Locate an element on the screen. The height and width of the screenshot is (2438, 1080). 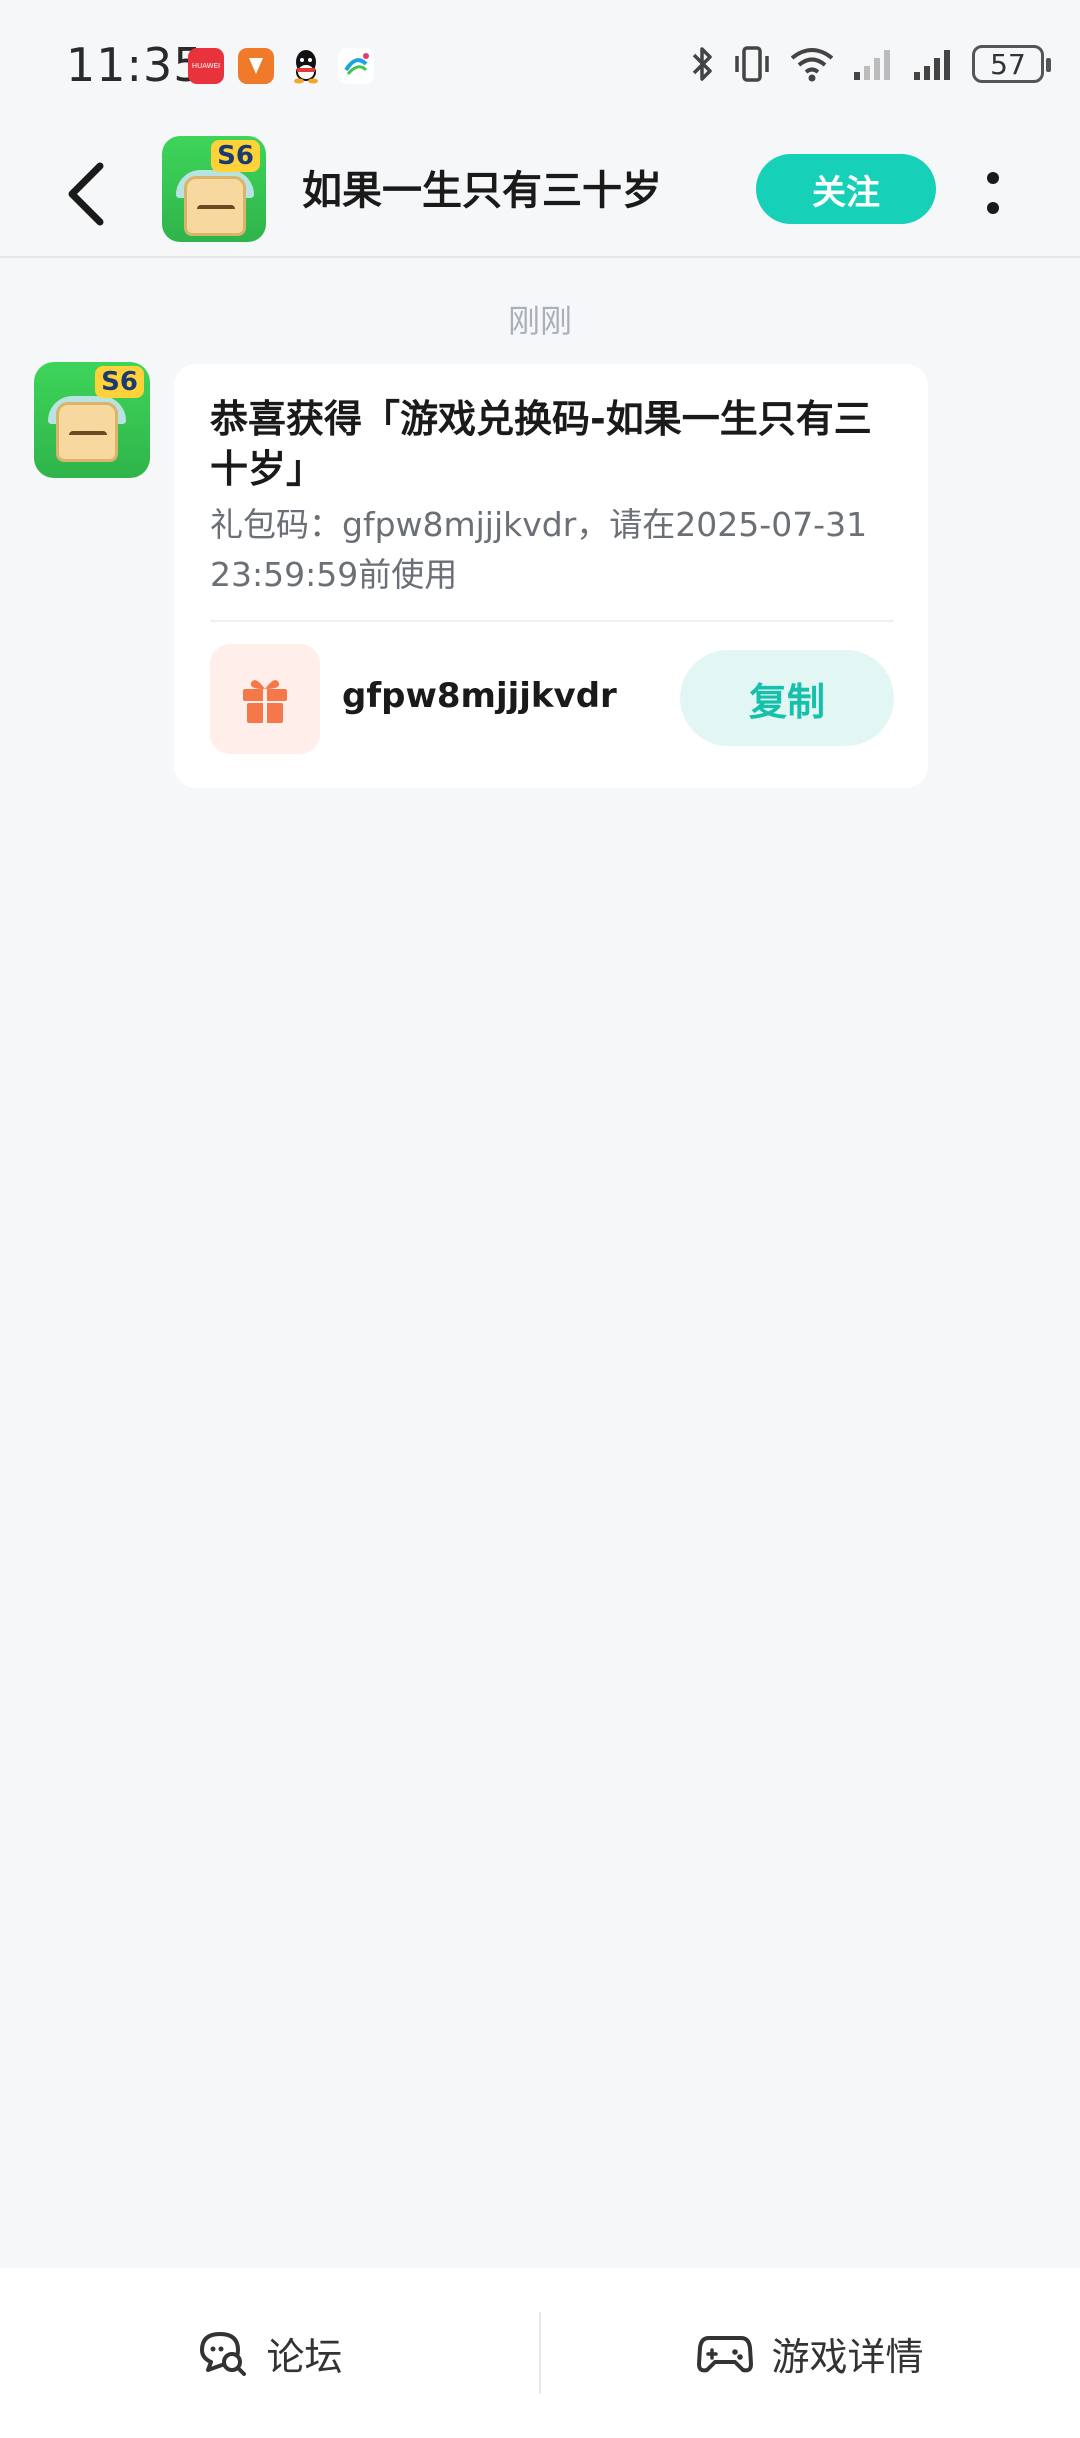
sender-avatar: S6 is located at coordinates (92, 420).